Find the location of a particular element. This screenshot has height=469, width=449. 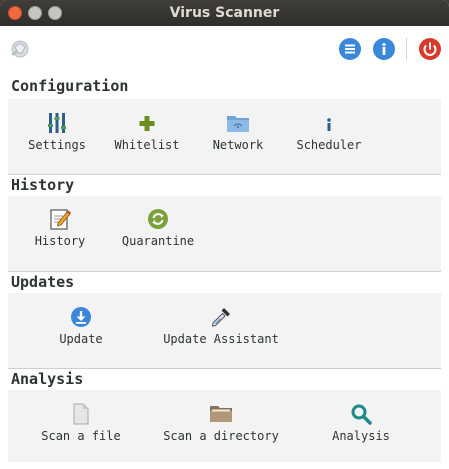

scanner-logo-icon is located at coordinates (20, 49).